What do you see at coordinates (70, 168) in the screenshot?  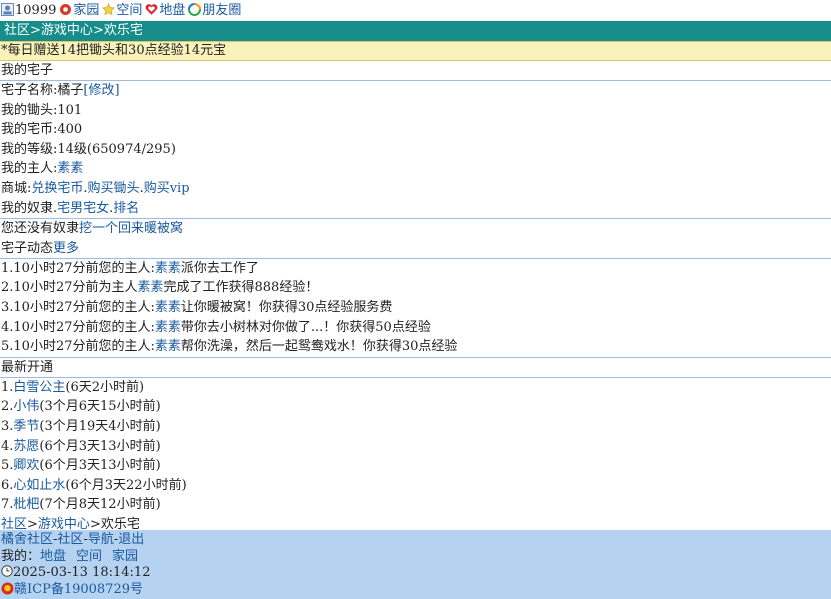 I see `master-link: 素素` at bounding box center [70, 168].